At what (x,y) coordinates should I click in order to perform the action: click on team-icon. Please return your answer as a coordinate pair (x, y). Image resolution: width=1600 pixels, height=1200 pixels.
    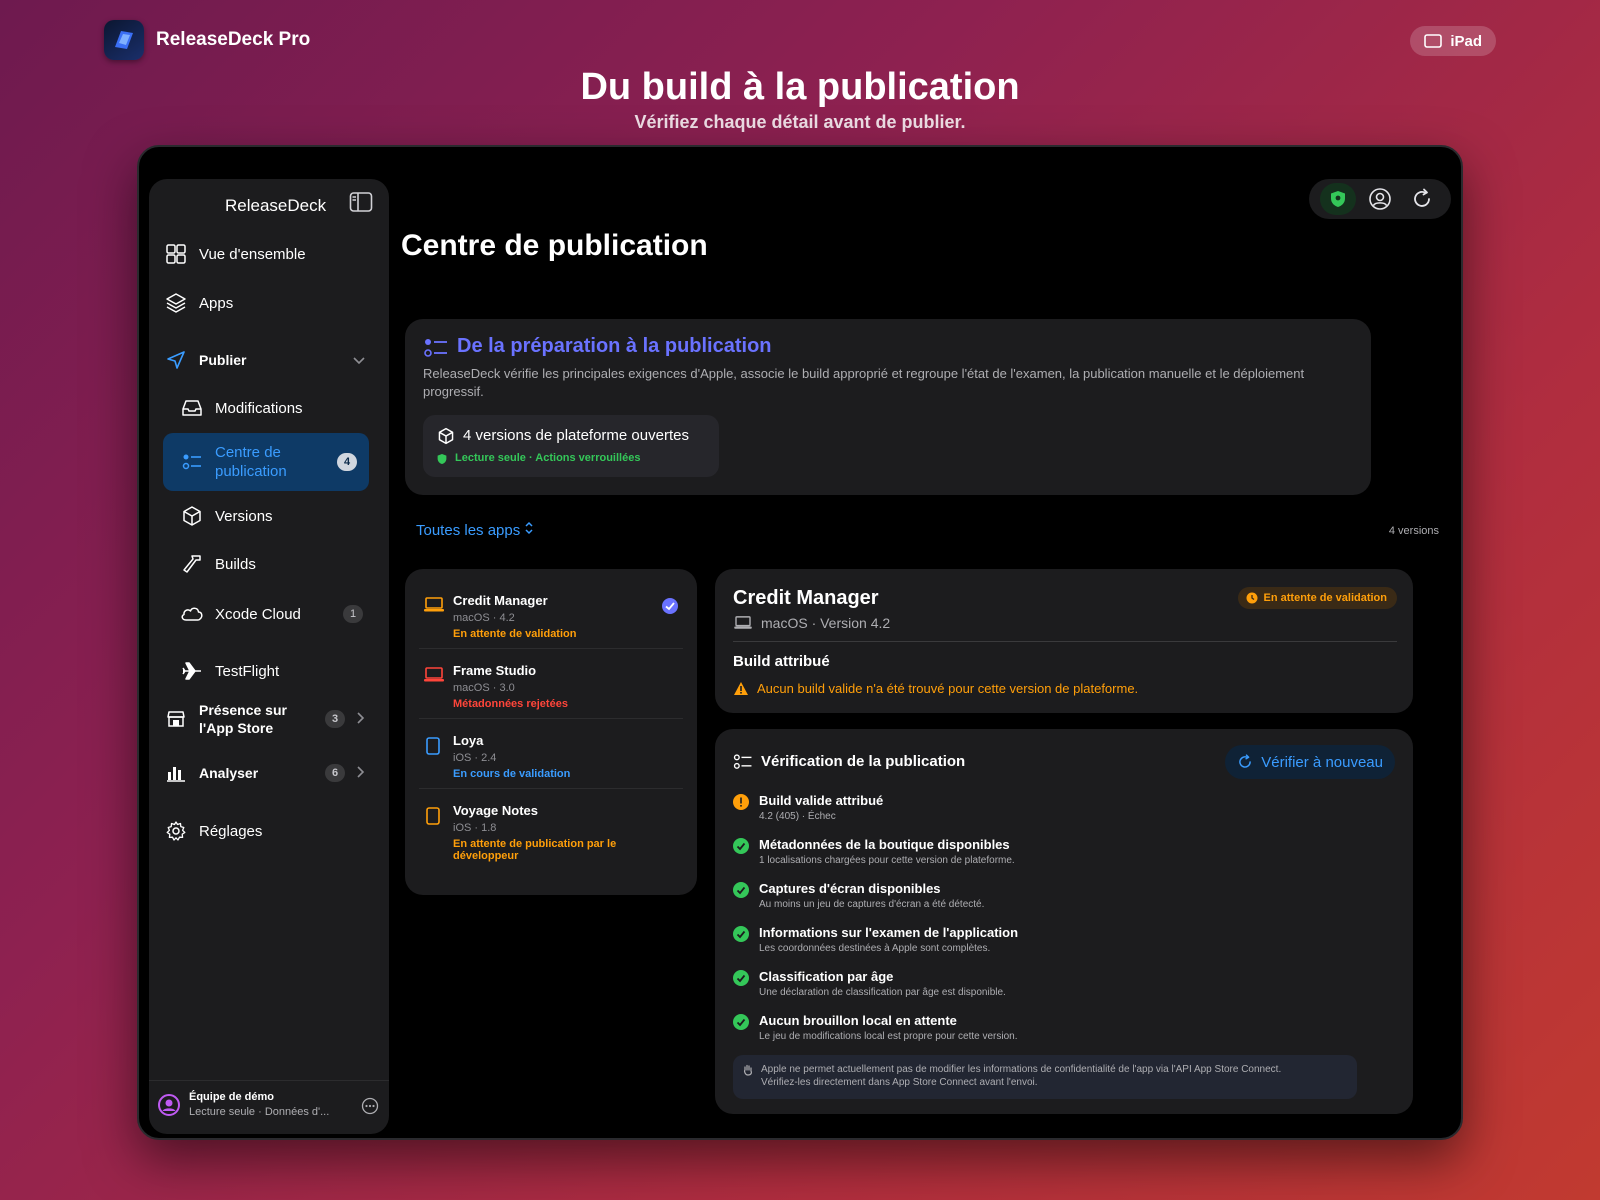
    Looking at the image, I should click on (169, 1107).